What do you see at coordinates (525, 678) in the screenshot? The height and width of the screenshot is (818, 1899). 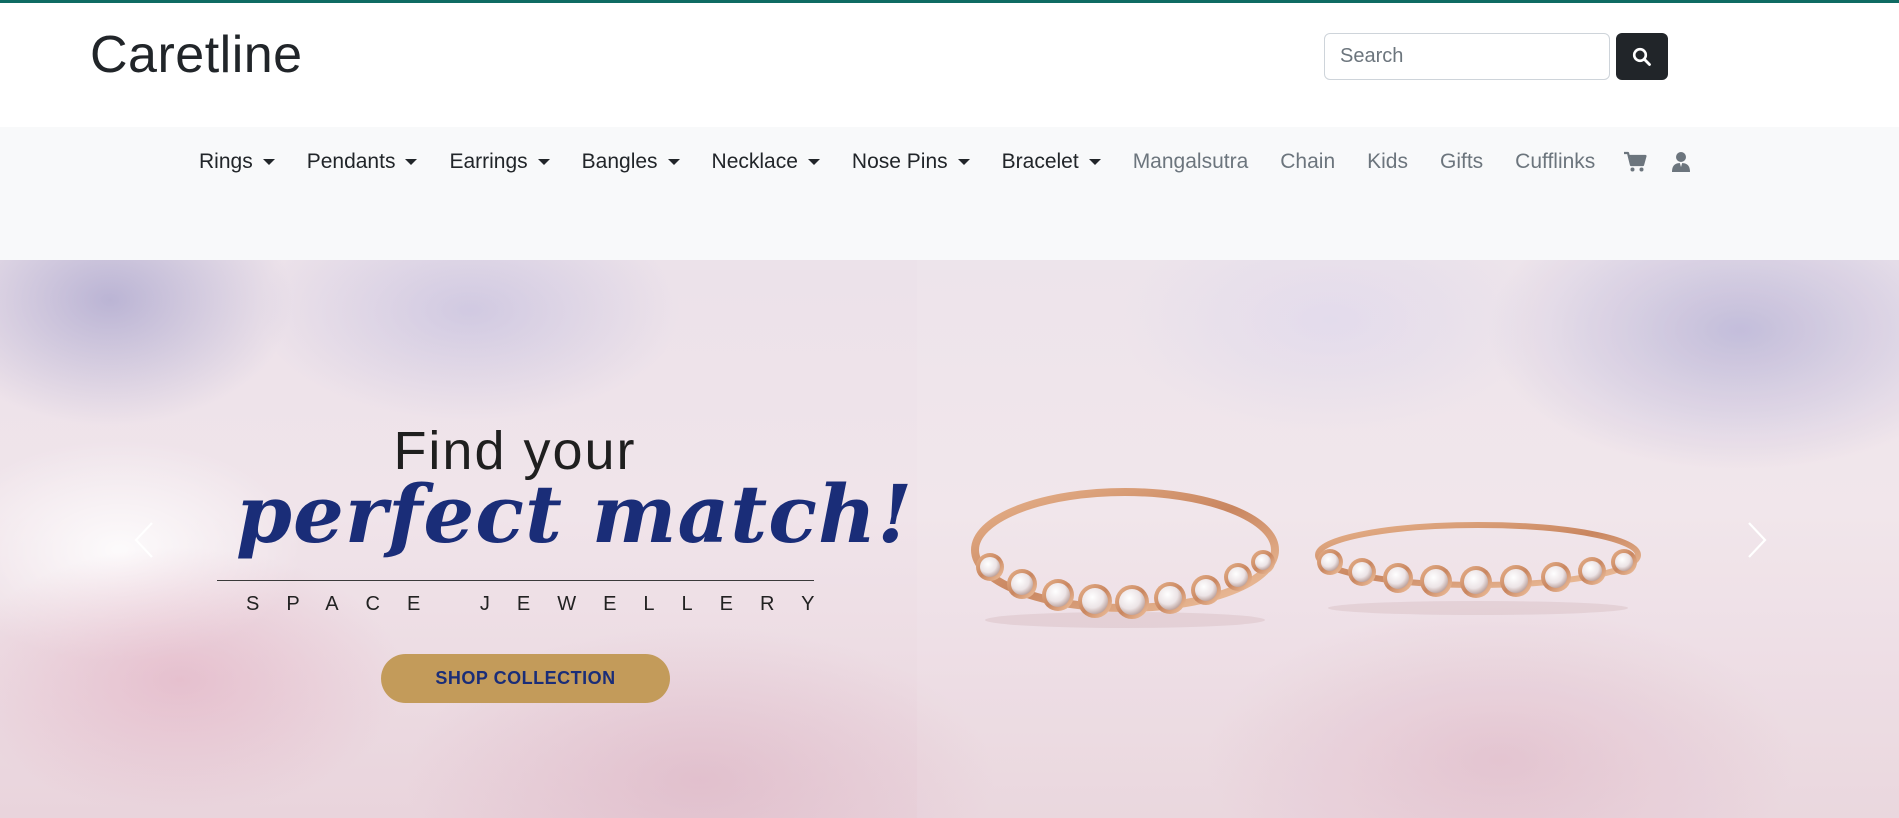 I see `shop-collection-button: SHOP COLLECTION` at bounding box center [525, 678].